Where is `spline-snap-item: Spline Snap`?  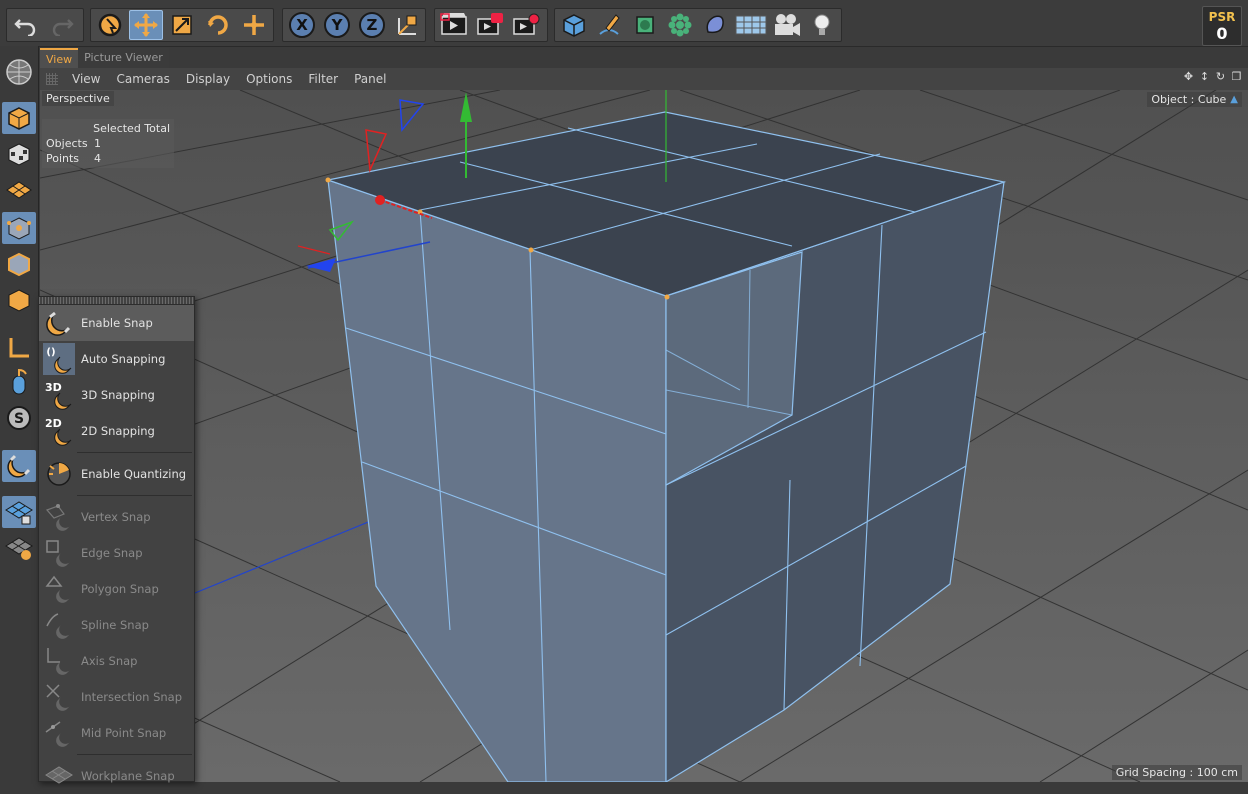
spline-snap-item: Spline Snap is located at coordinates (116, 625).